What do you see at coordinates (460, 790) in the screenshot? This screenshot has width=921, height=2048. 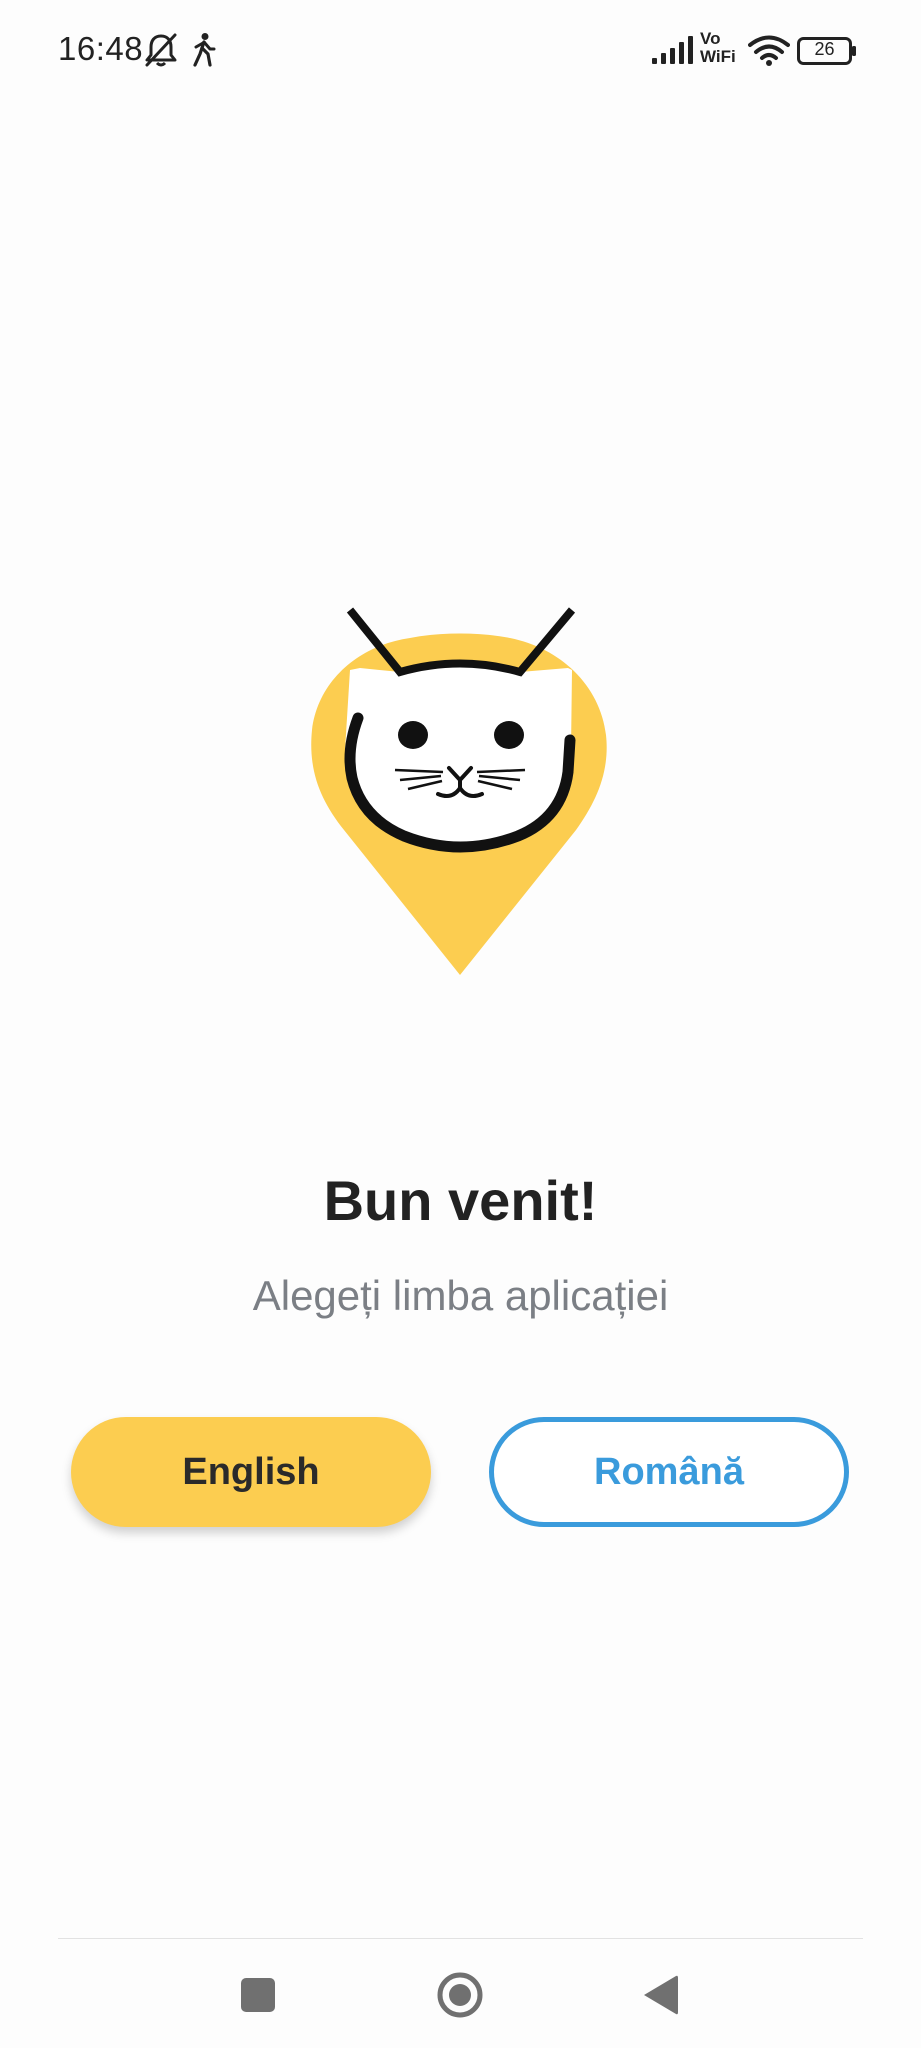 I see `cat-map-pin-logo` at bounding box center [460, 790].